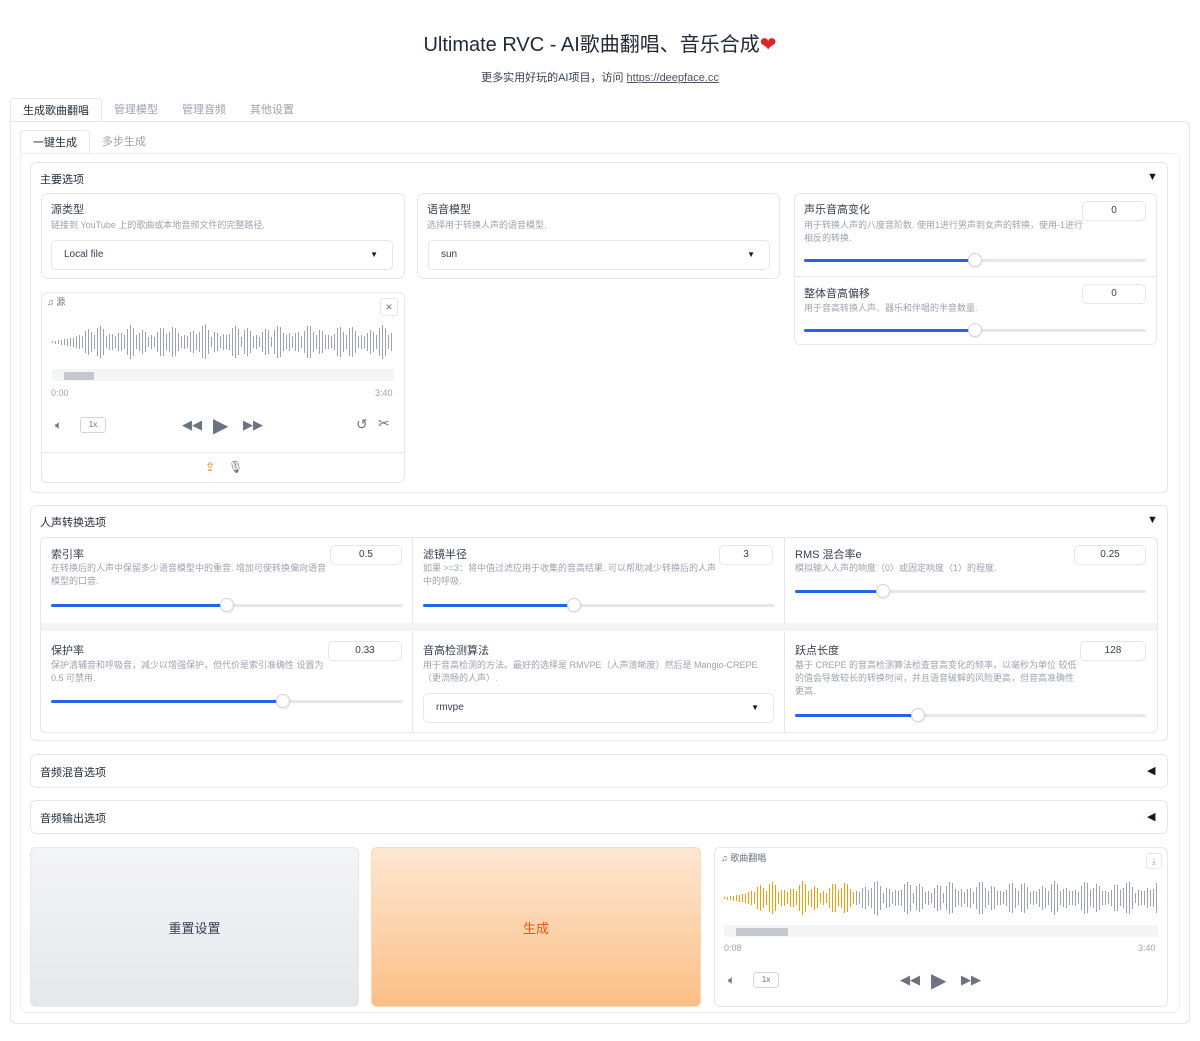 This screenshot has height=1041, width=1200. I want to click on reset-button: 重置设置, so click(194, 927).